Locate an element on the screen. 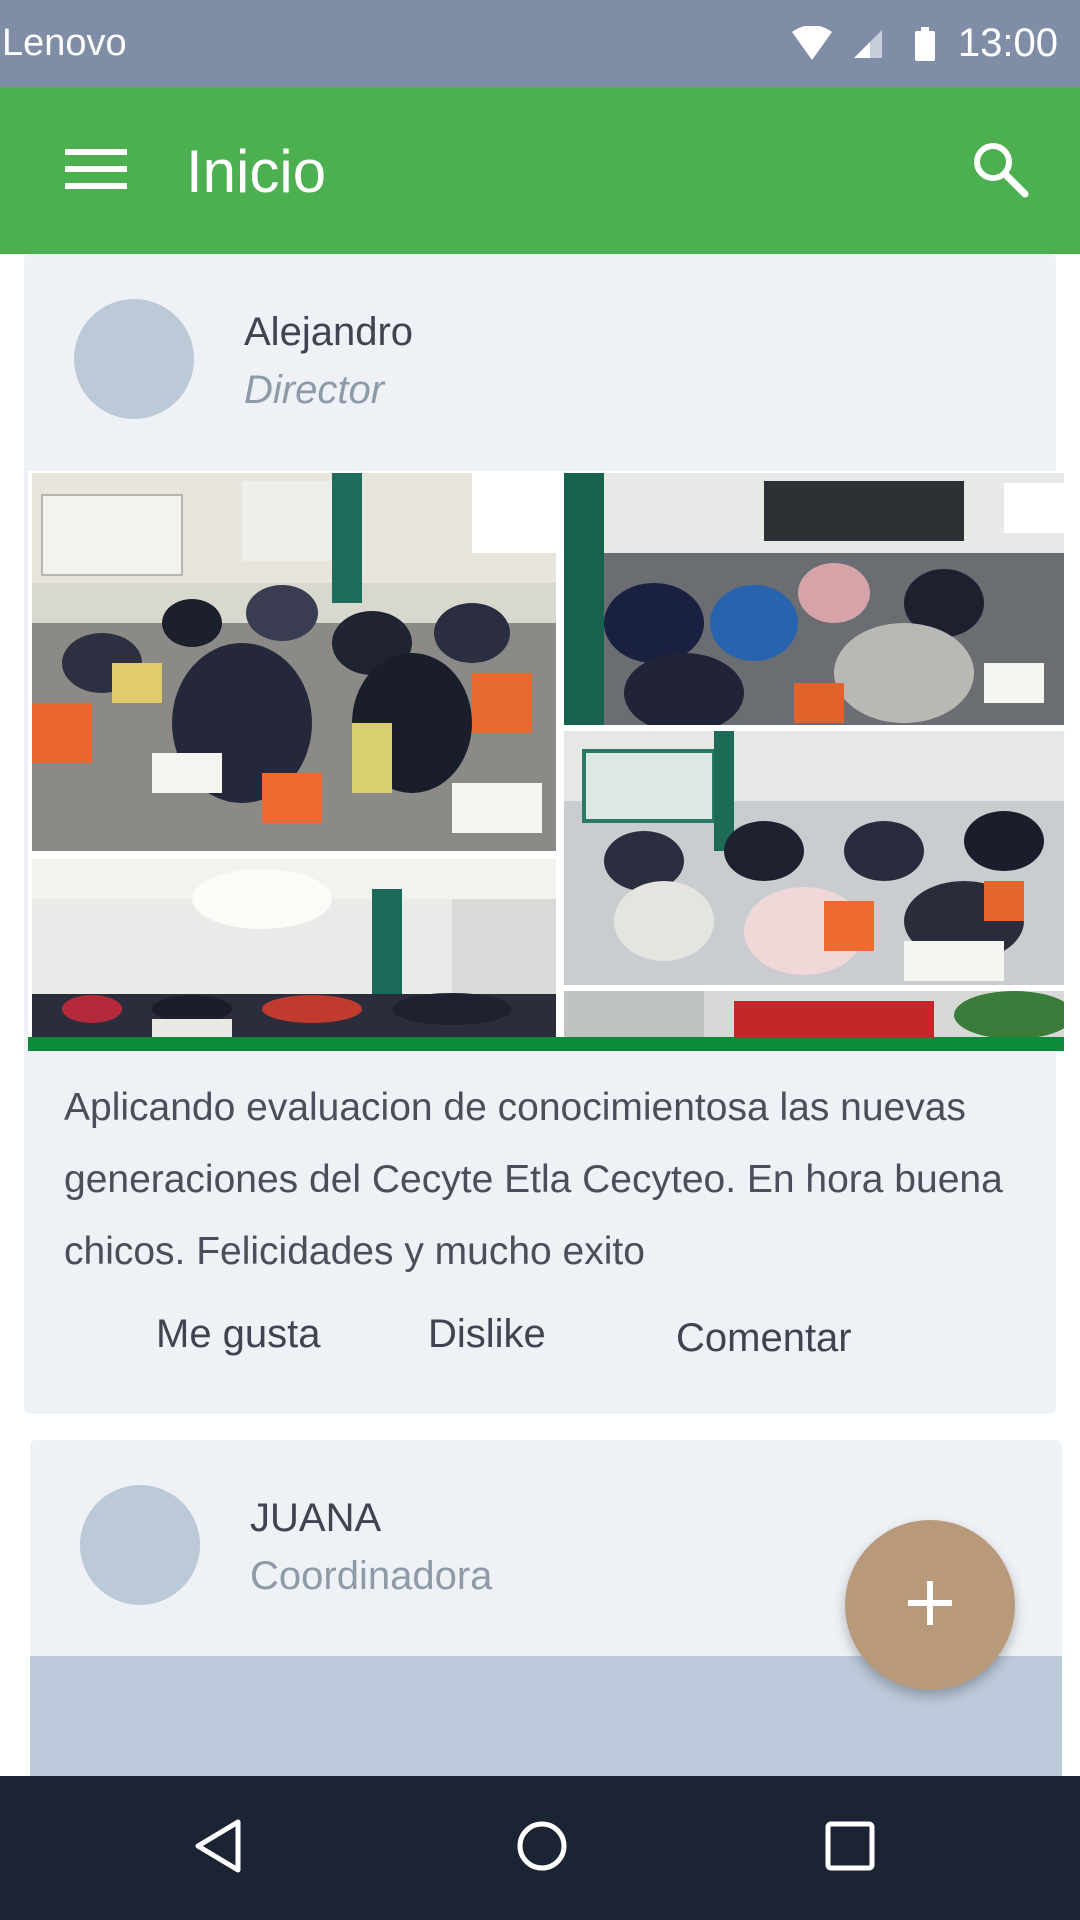  author-name: Alejandro is located at coordinates (328, 332).